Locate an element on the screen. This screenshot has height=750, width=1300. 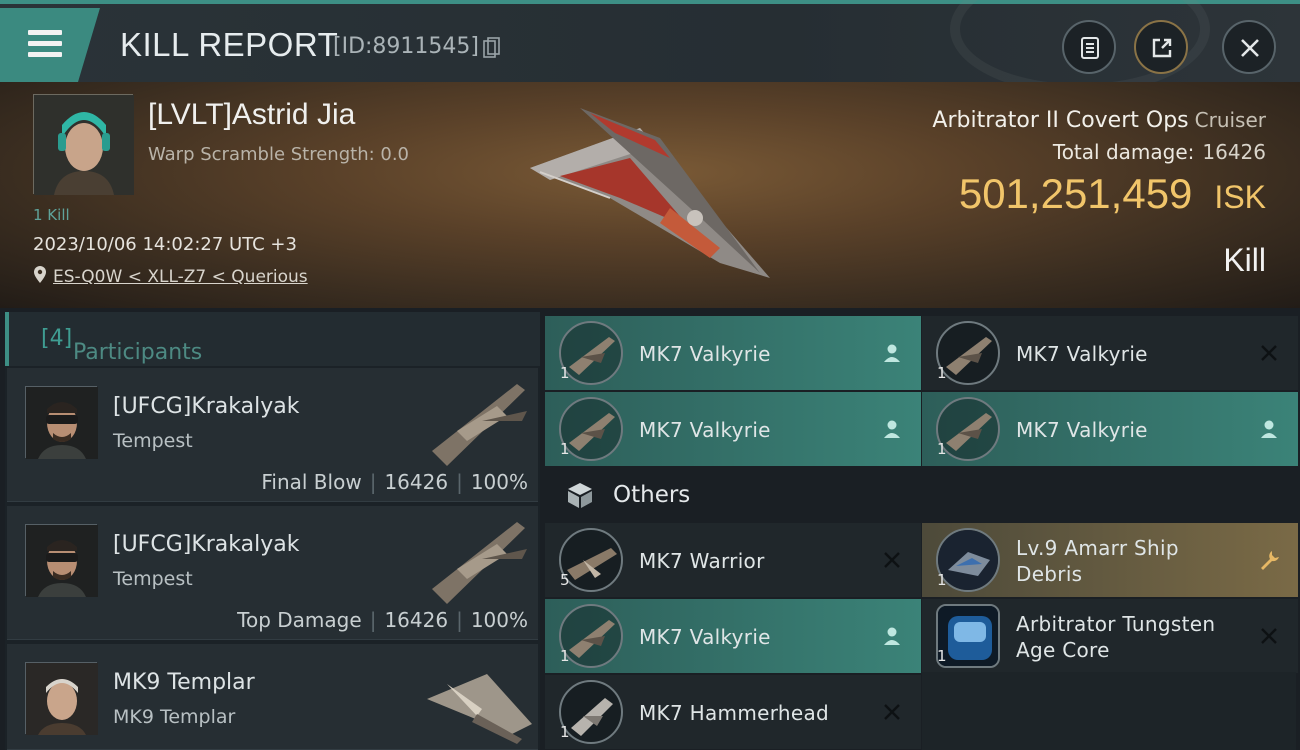
participant-ship: MK9 Templar is located at coordinates (174, 717).